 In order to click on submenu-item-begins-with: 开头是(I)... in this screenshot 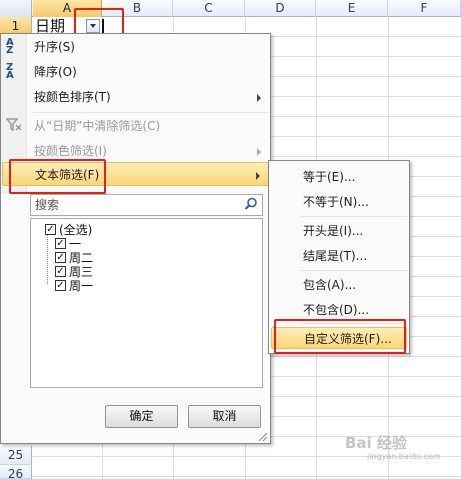, I will do `click(339, 231)`.